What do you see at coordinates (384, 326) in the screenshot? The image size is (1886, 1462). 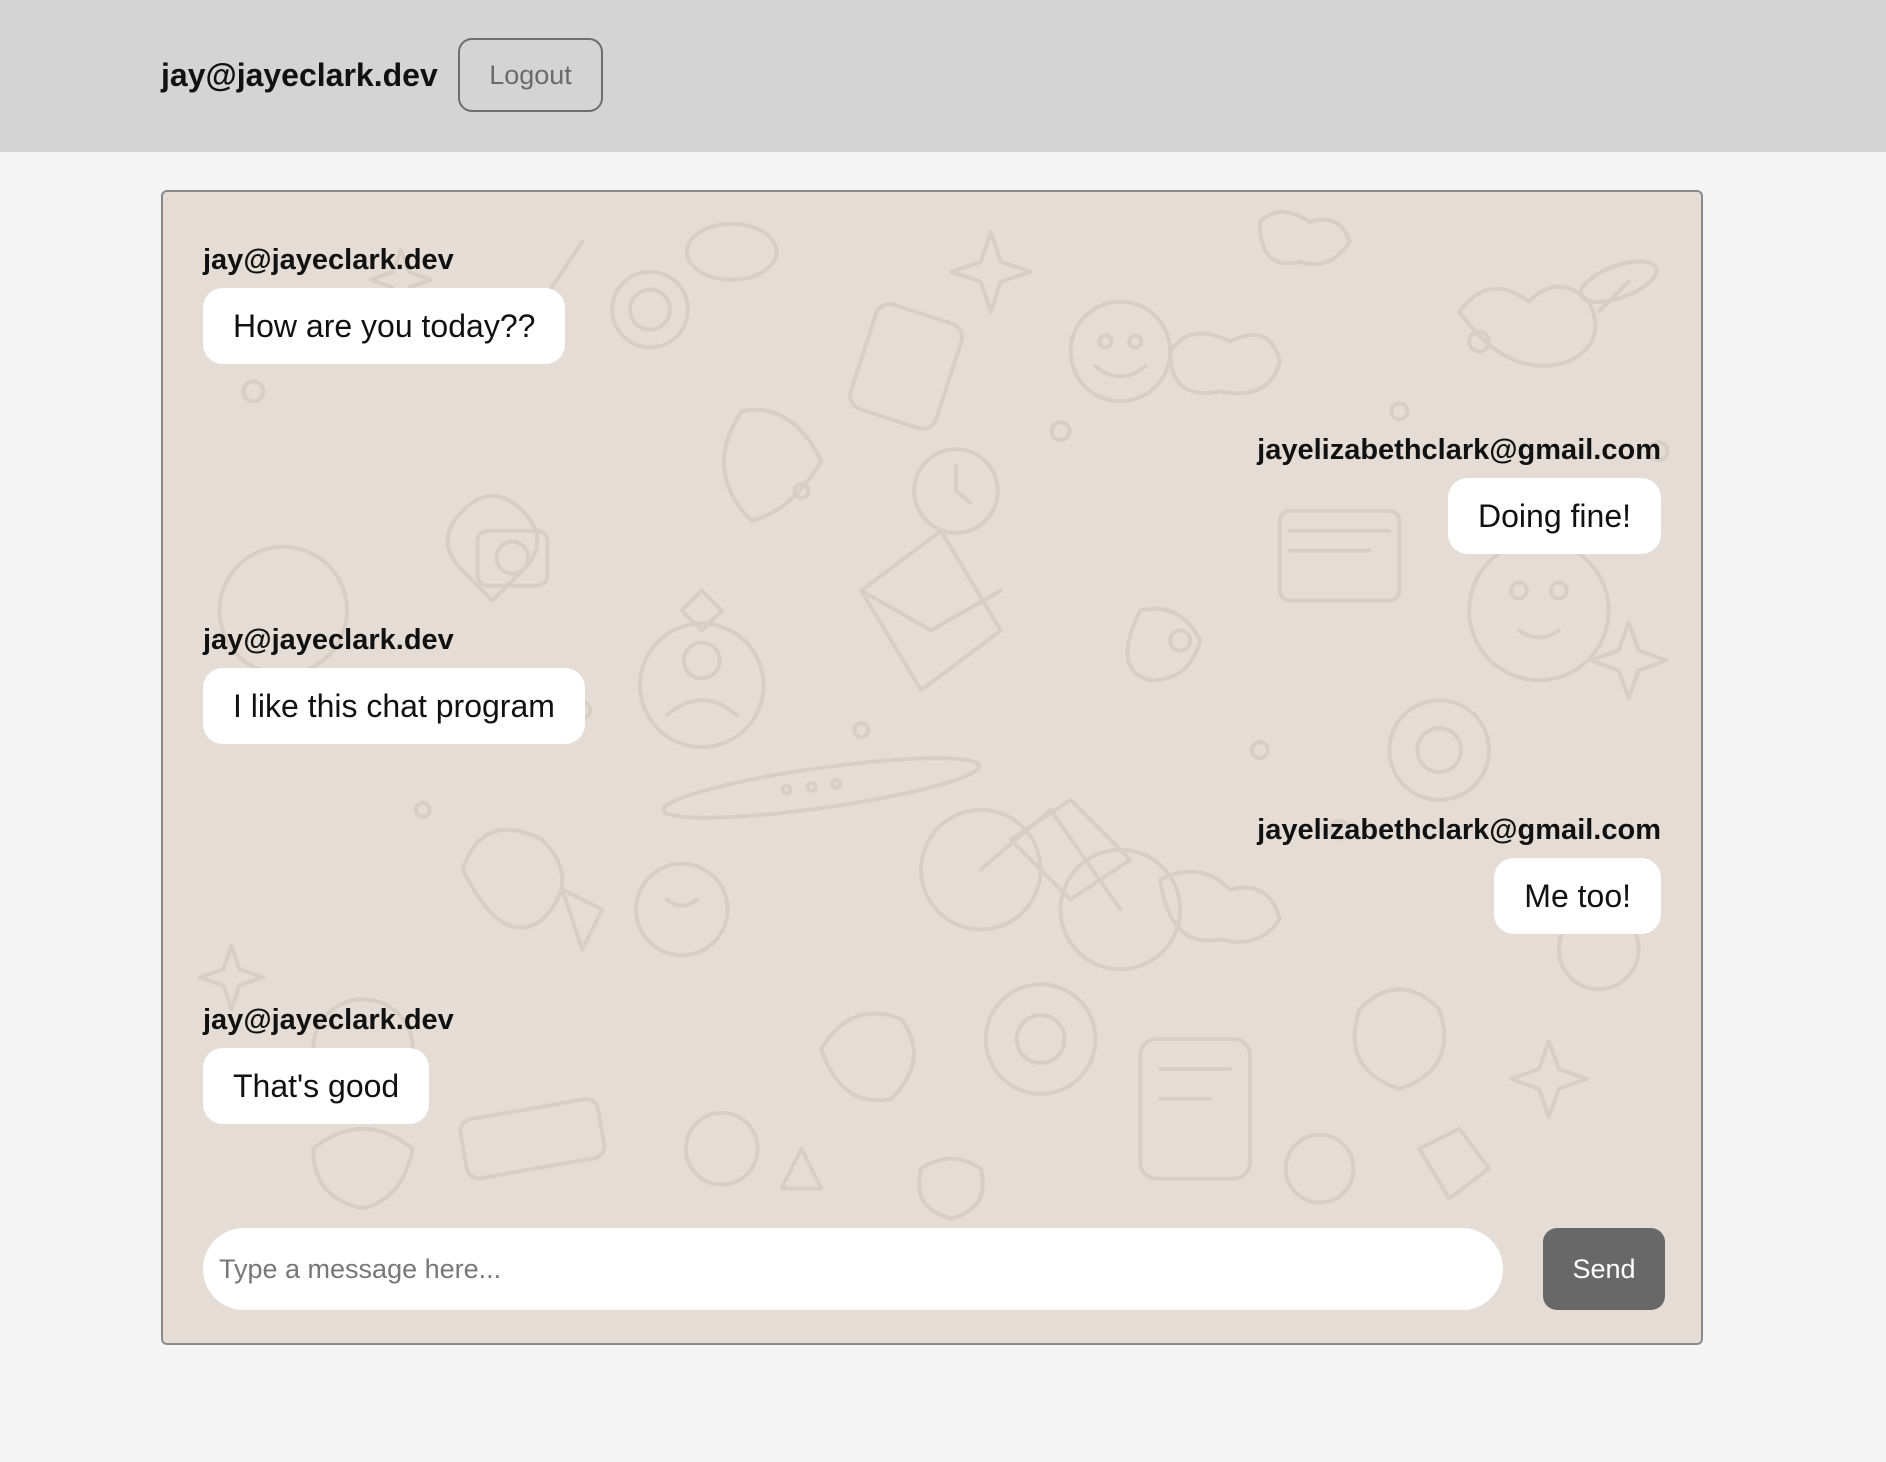 I see `message-bubble: How are you today??` at bounding box center [384, 326].